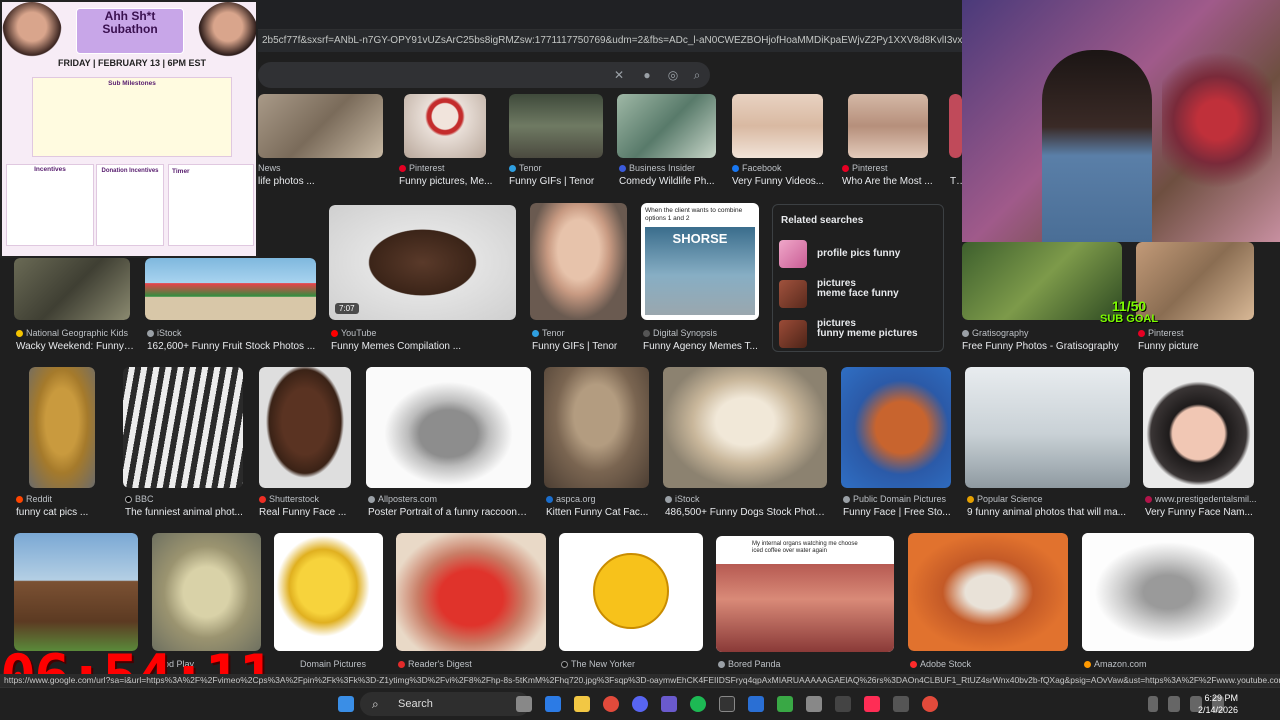  I want to click on istock-icon, so click(150, 333).